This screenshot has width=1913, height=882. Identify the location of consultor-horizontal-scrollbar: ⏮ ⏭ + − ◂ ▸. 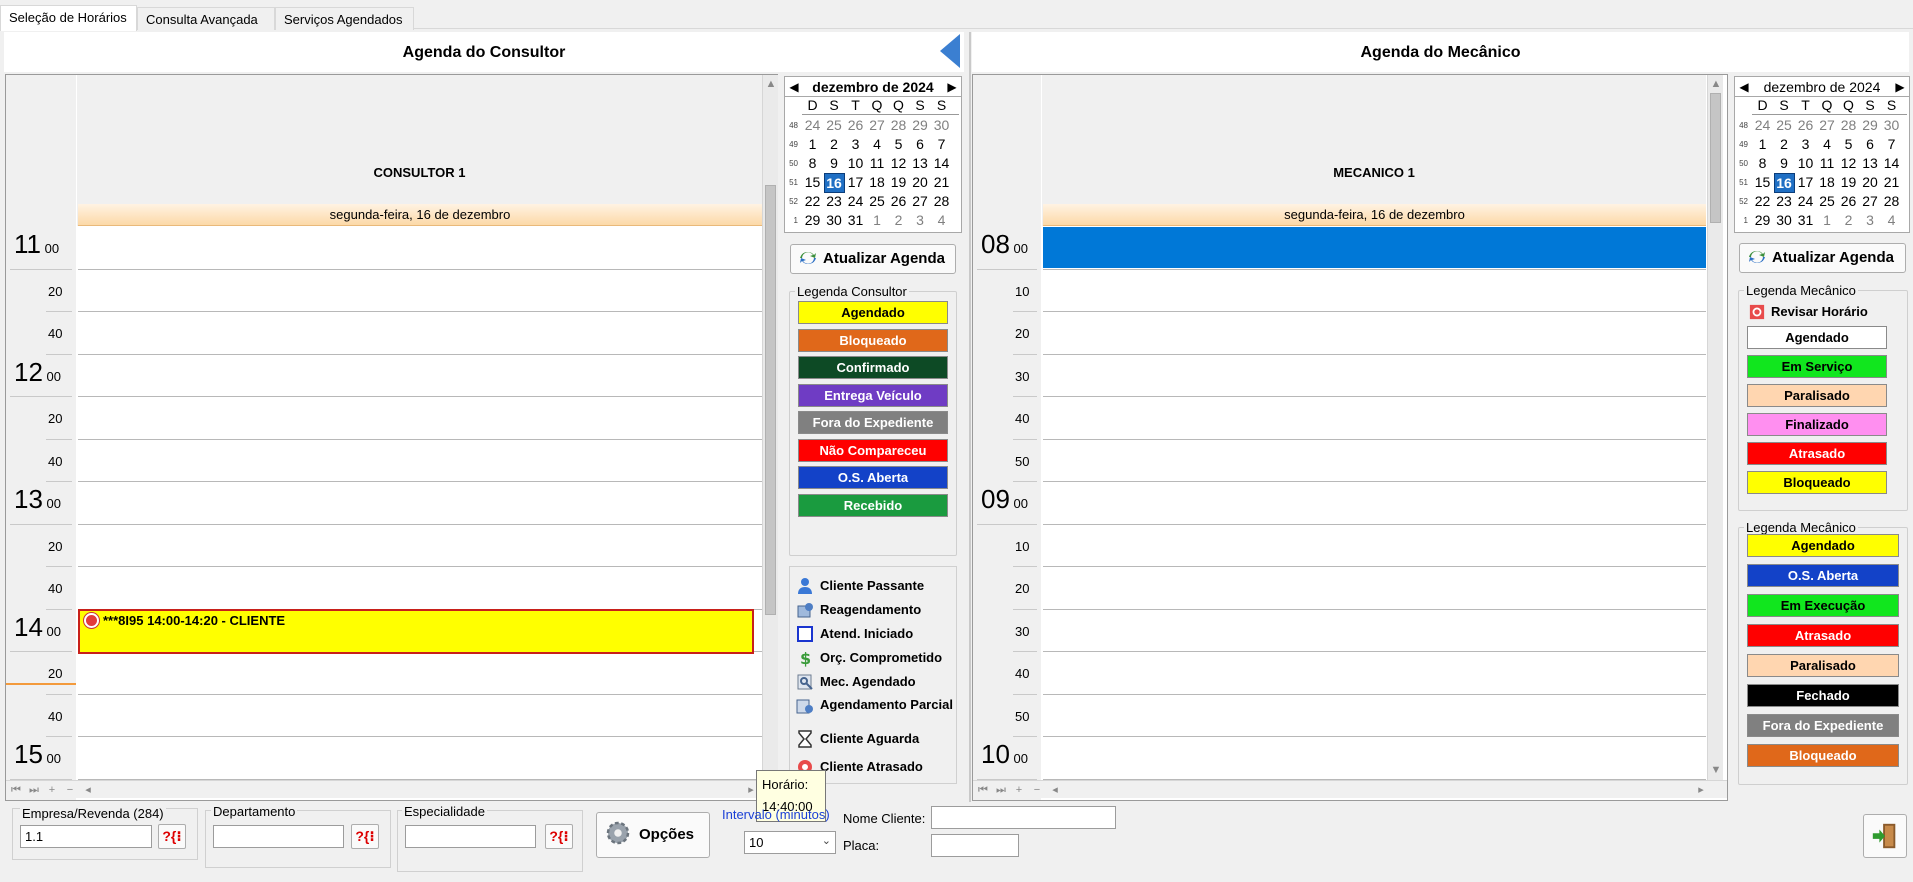
(391, 789).